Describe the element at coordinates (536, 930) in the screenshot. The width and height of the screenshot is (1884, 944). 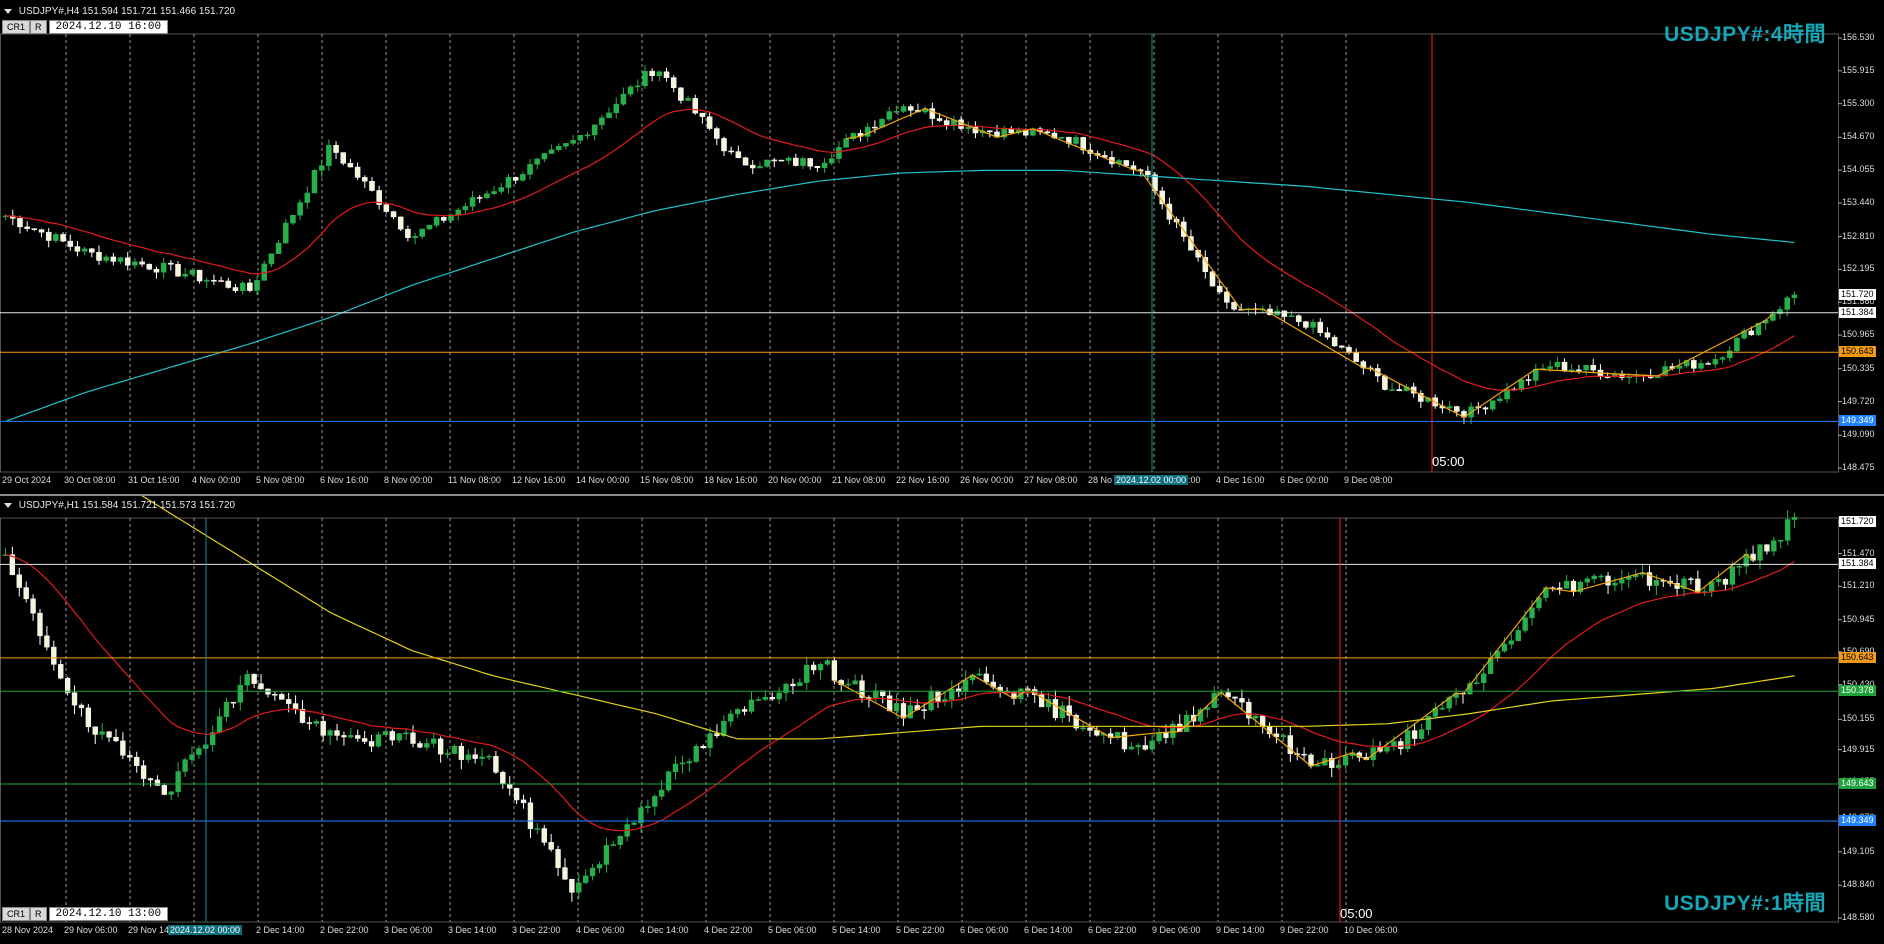
I see `x-tick-label: 3 Dec 22:00` at that location.